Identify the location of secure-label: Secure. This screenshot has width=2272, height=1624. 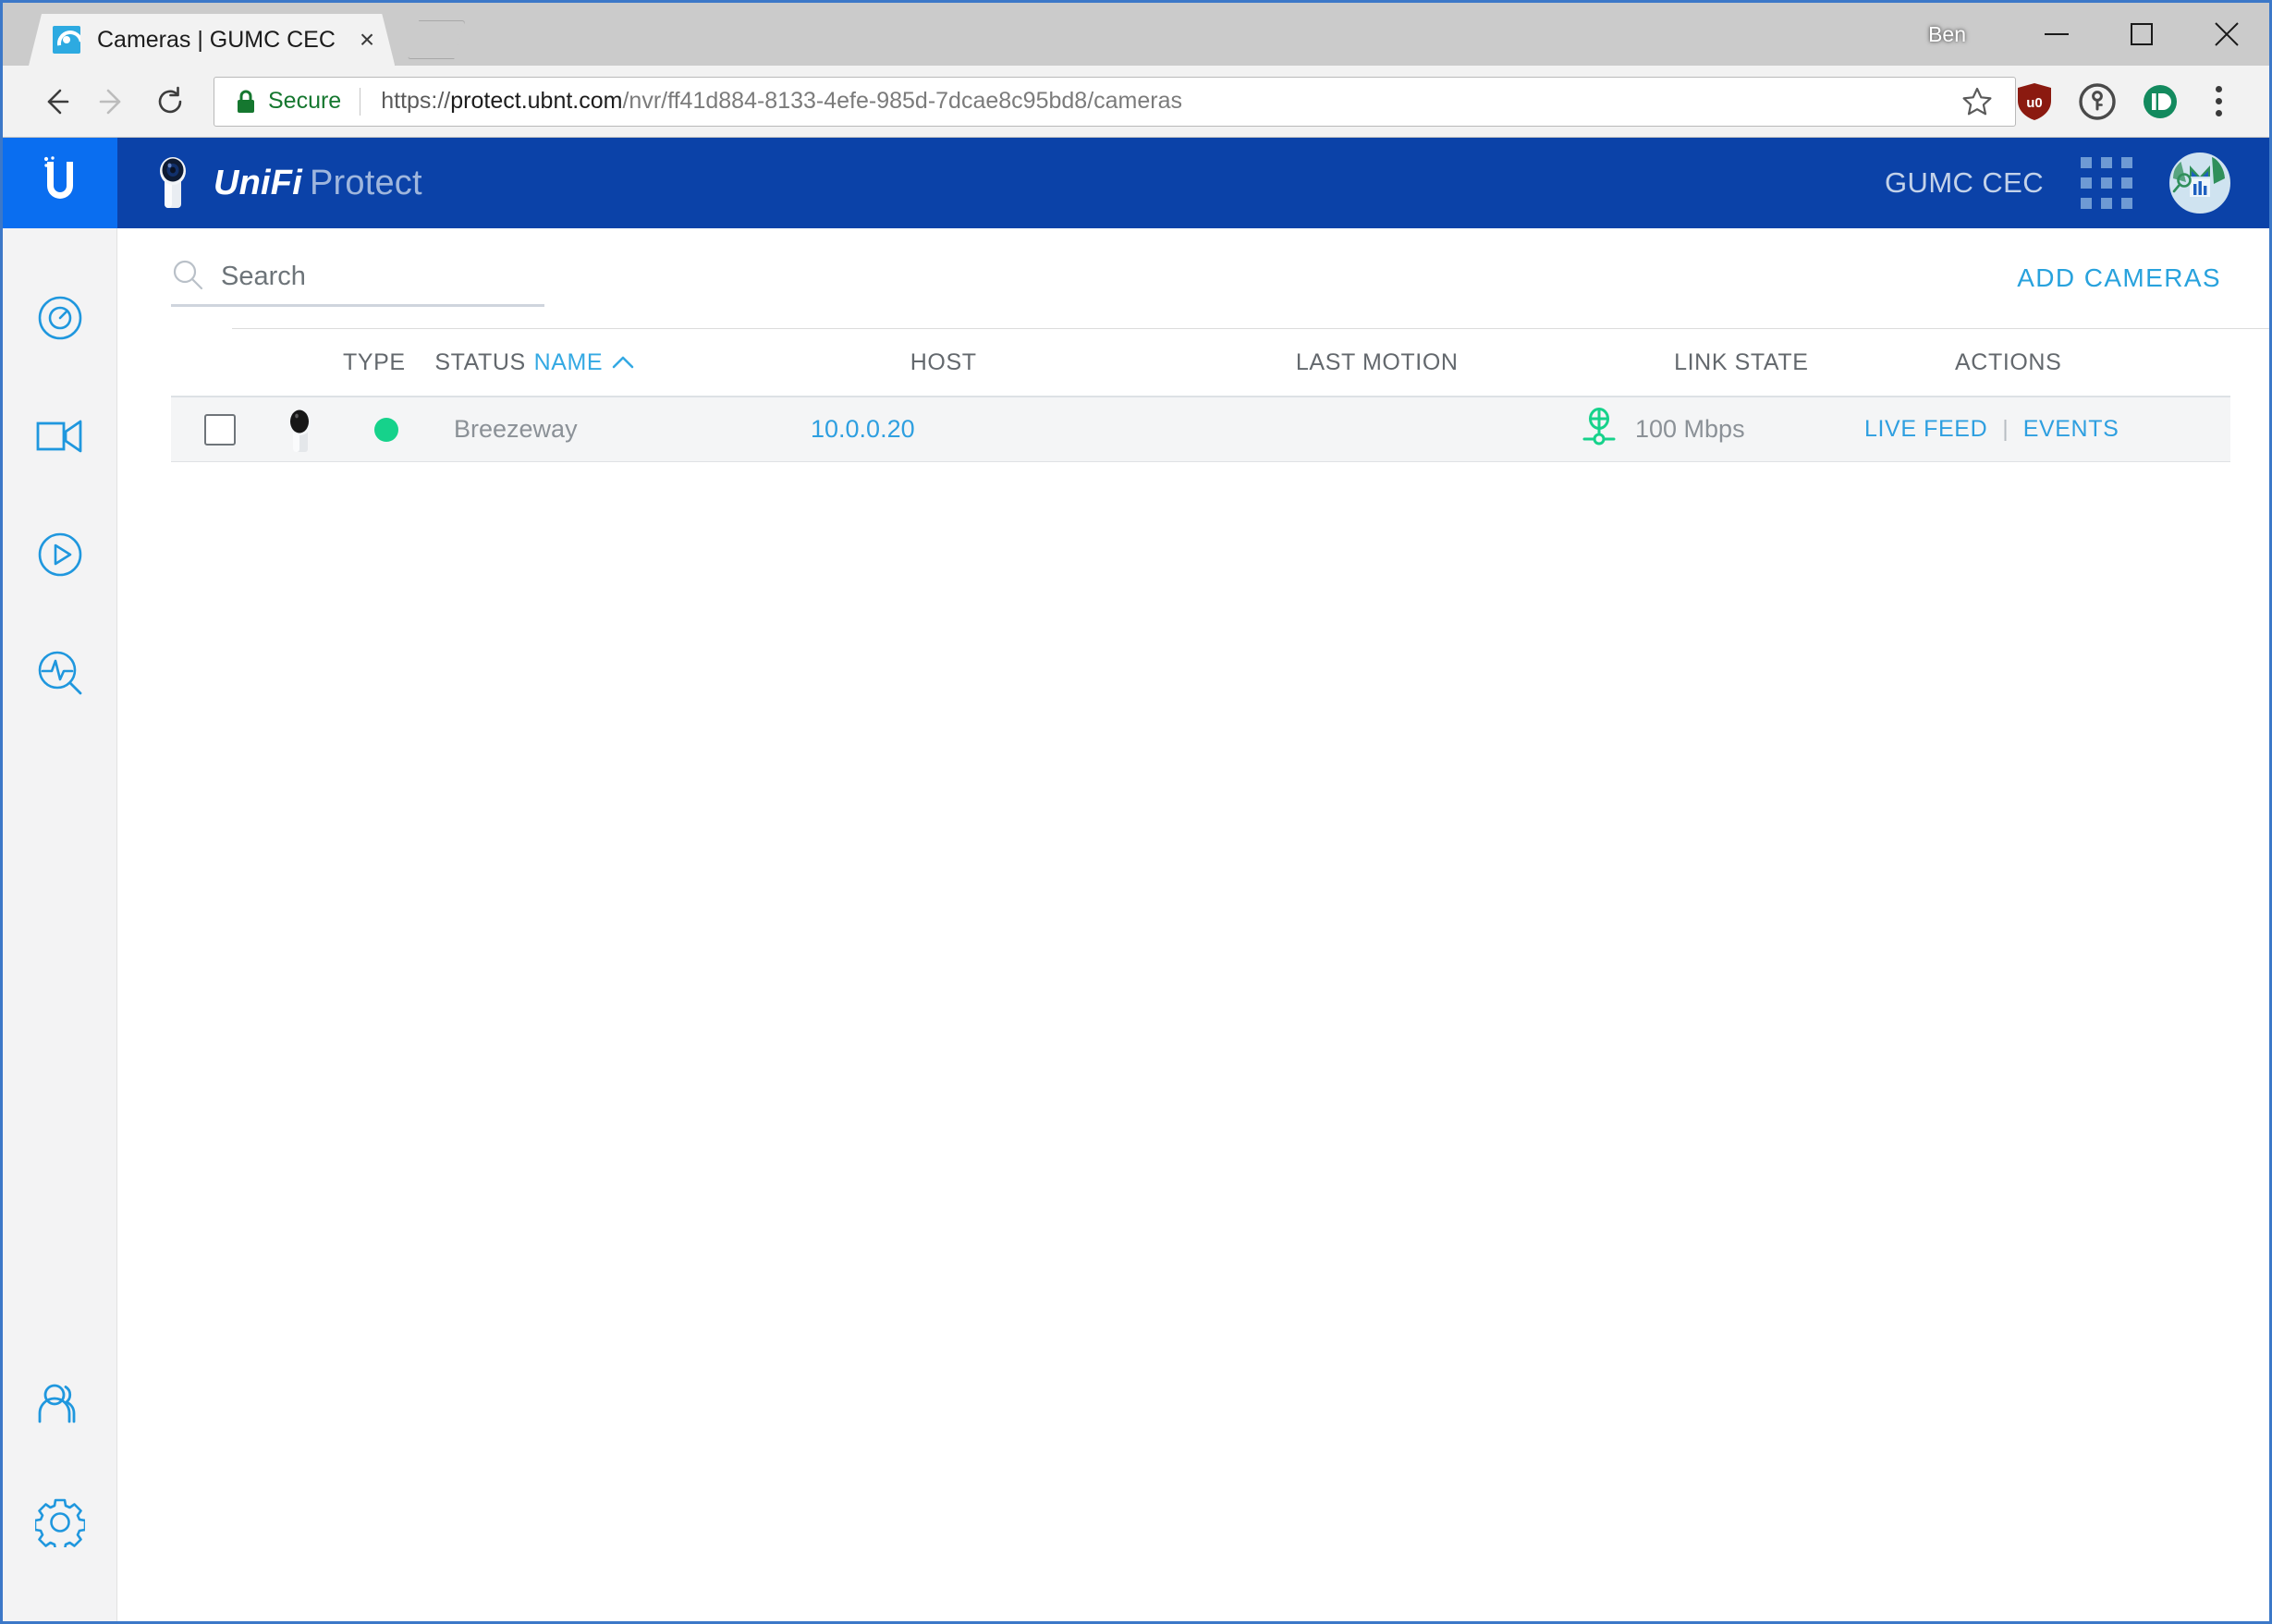
(305, 101).